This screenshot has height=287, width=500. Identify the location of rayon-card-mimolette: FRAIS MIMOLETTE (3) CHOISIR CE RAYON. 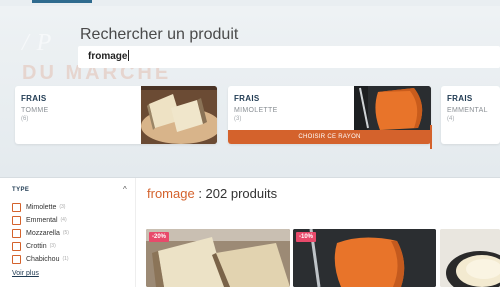
(329, 115).